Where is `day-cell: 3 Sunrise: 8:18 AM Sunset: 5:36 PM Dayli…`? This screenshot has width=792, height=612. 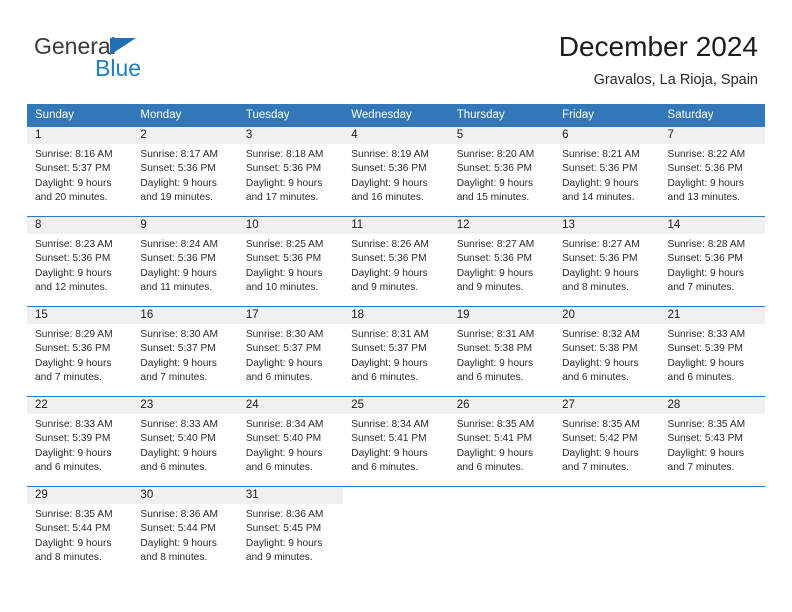 day-cell: 3 Sunrise: 8:18 AM Sunset: 5:36 PM Dayli… is located at coordinates (290, 171).